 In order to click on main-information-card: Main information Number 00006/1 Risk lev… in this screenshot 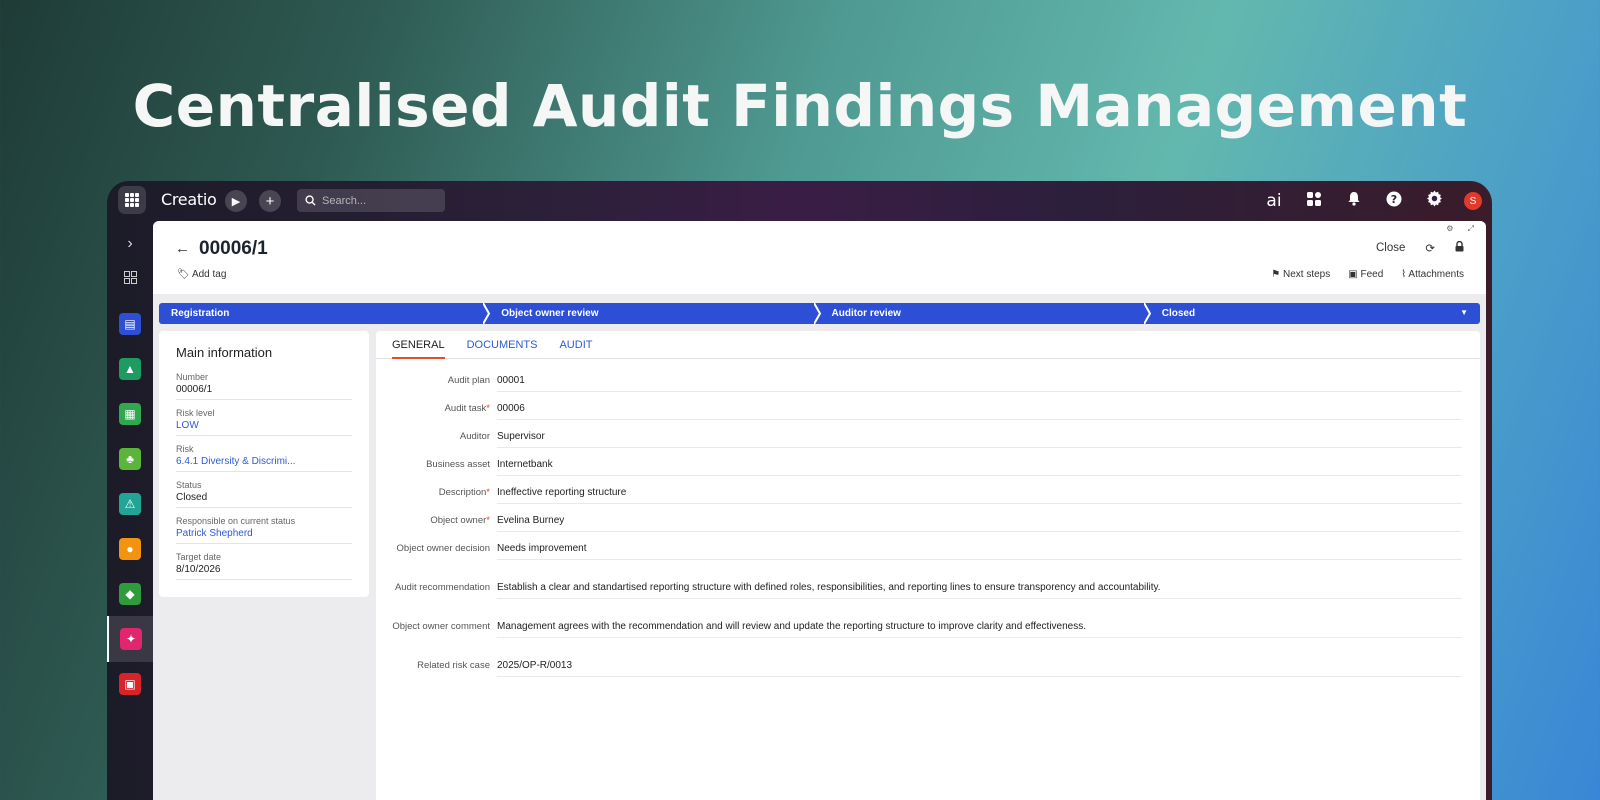, I will do `click(264, 464)`.